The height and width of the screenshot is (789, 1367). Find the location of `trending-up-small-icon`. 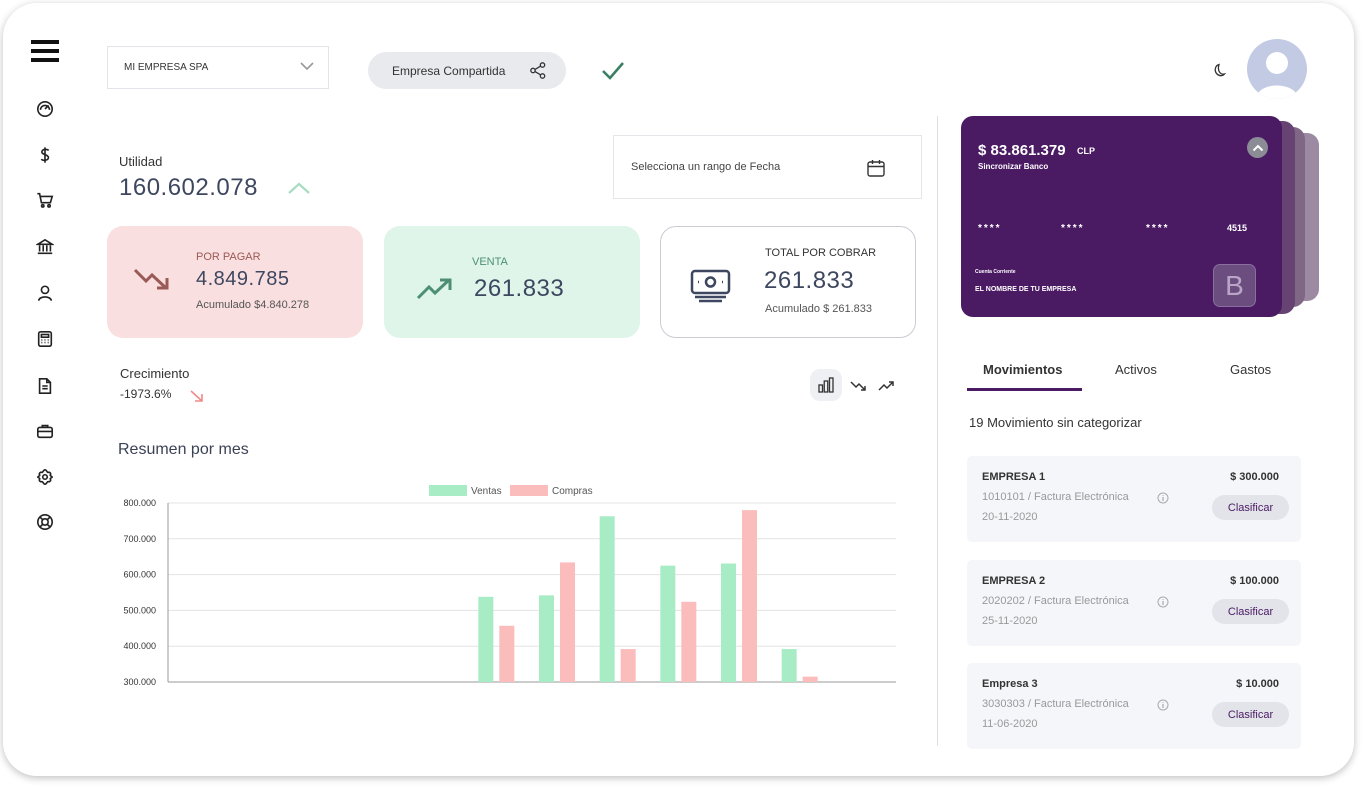

trending-up-small-icon is located at coordinates (886, 386).